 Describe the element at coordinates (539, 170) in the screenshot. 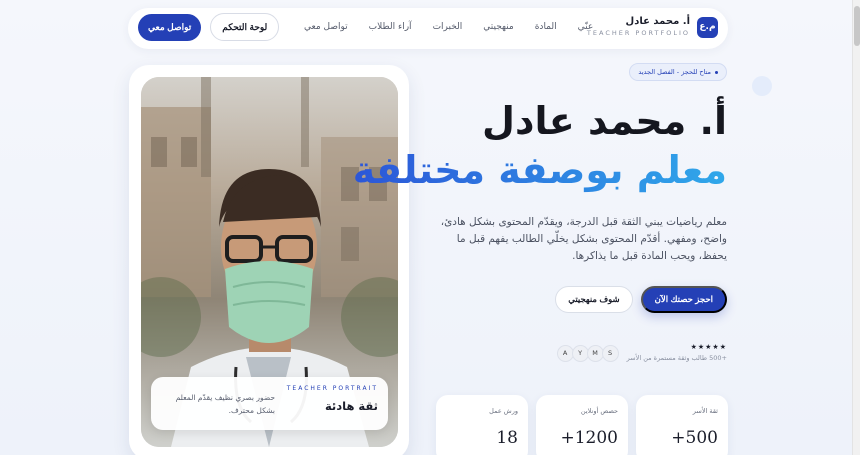

I see `hero-subtitle: معلم بوصفة مختلفة` at that location.